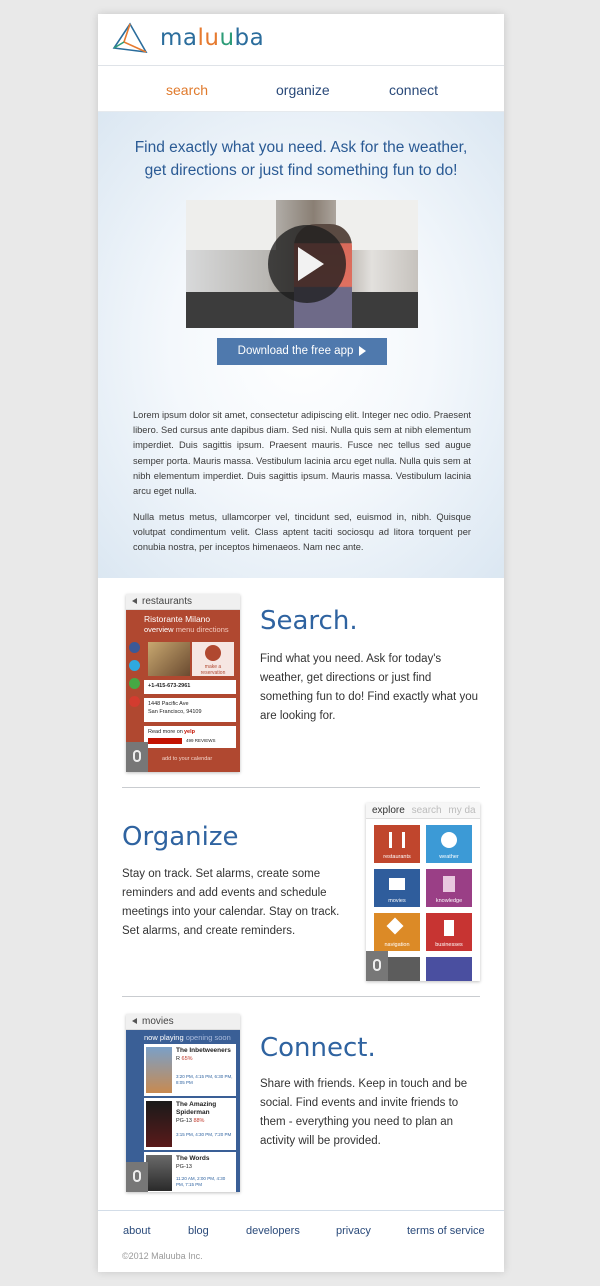 The height and width of the screenshot is (1286, 600). Describe the element at coordinates (227, 38) in the screenshot. I see `wordmark-part: u` at that location.